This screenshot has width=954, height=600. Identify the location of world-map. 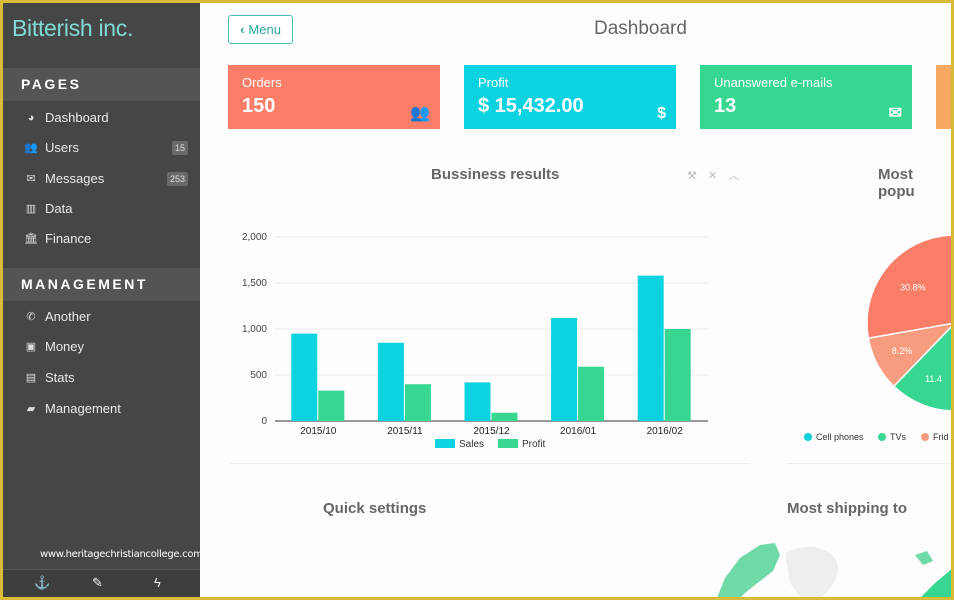
(834, 570).